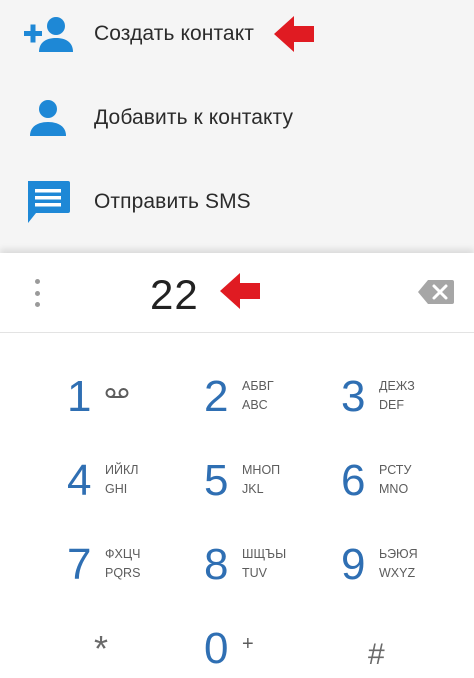 This screenshot has height=678, width=474. I want to click on key-letters-latin: DEF, so click(391, 405).